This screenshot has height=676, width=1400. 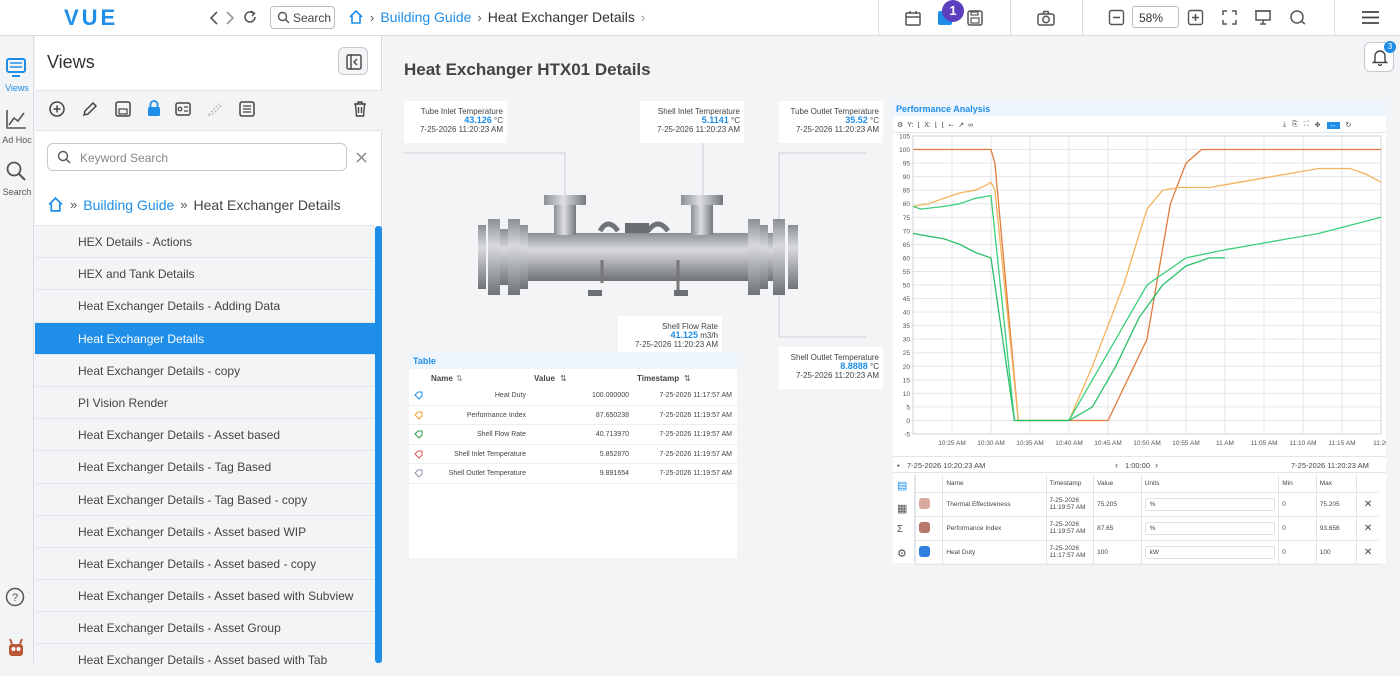 I want to click on x-axis-icon: ⌊, so click(x=936, y=125).